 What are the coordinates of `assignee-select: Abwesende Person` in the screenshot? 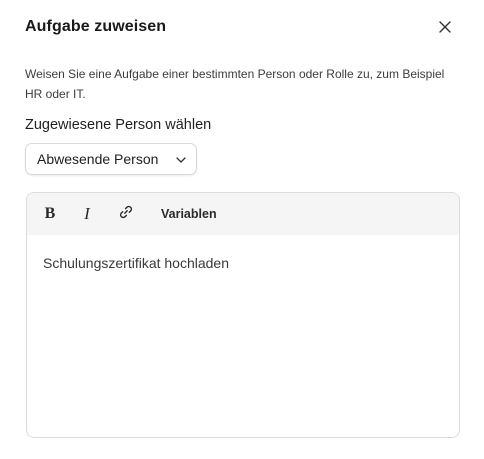 It's located at (111, 159).